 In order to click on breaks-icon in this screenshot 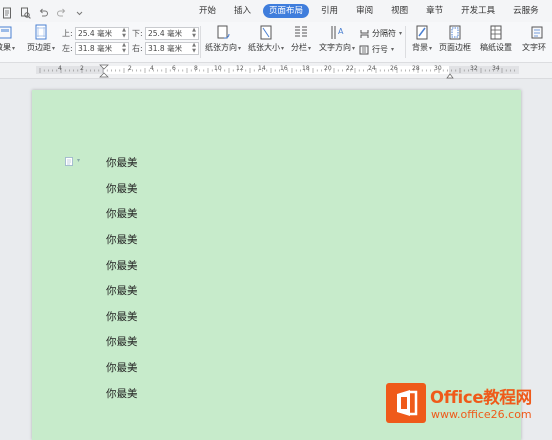, I will do `click(364, 33)`.